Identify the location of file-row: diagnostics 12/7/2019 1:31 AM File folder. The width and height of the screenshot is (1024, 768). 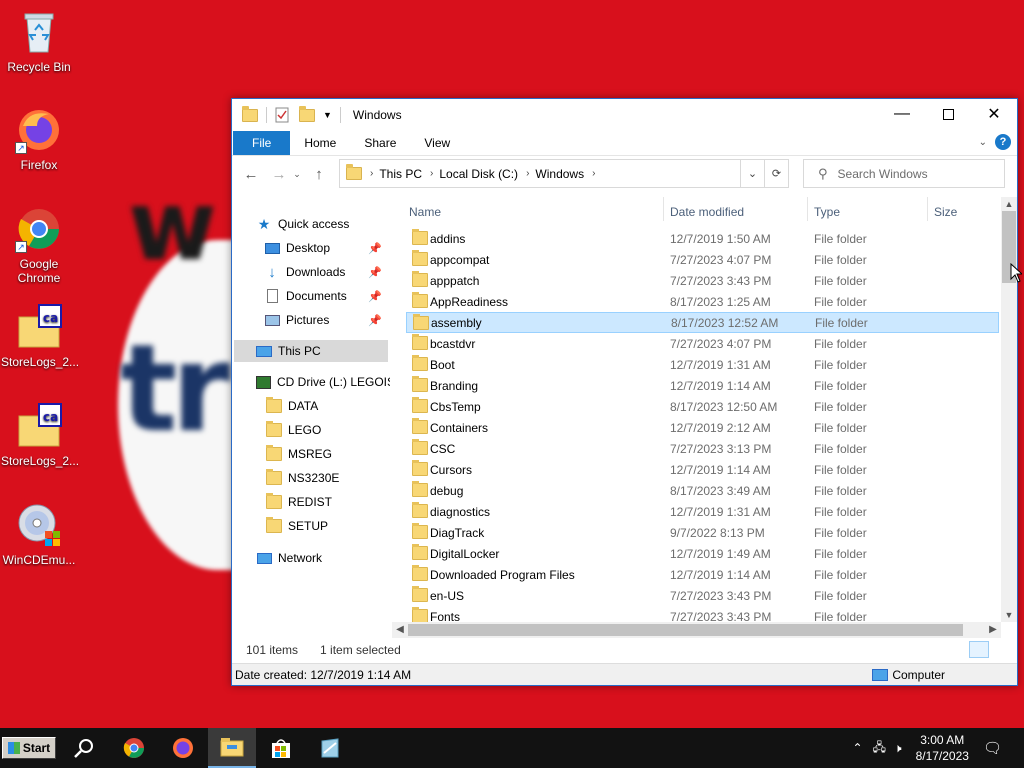
(702, 511).